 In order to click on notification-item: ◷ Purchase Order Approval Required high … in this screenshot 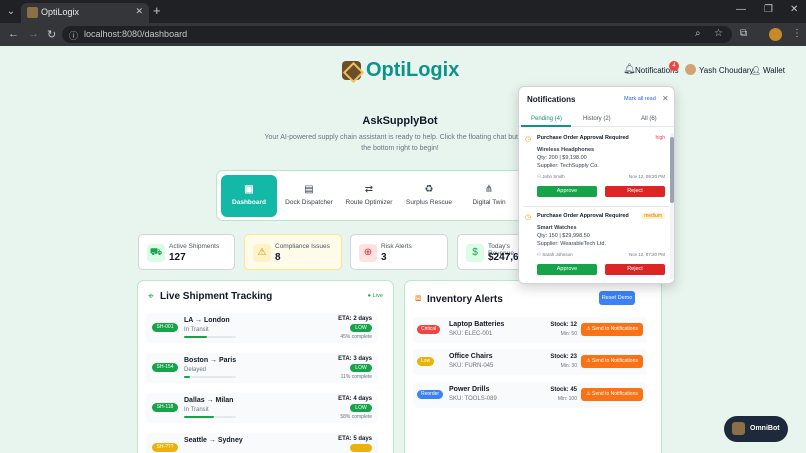, I will do `click(596, 168)`.